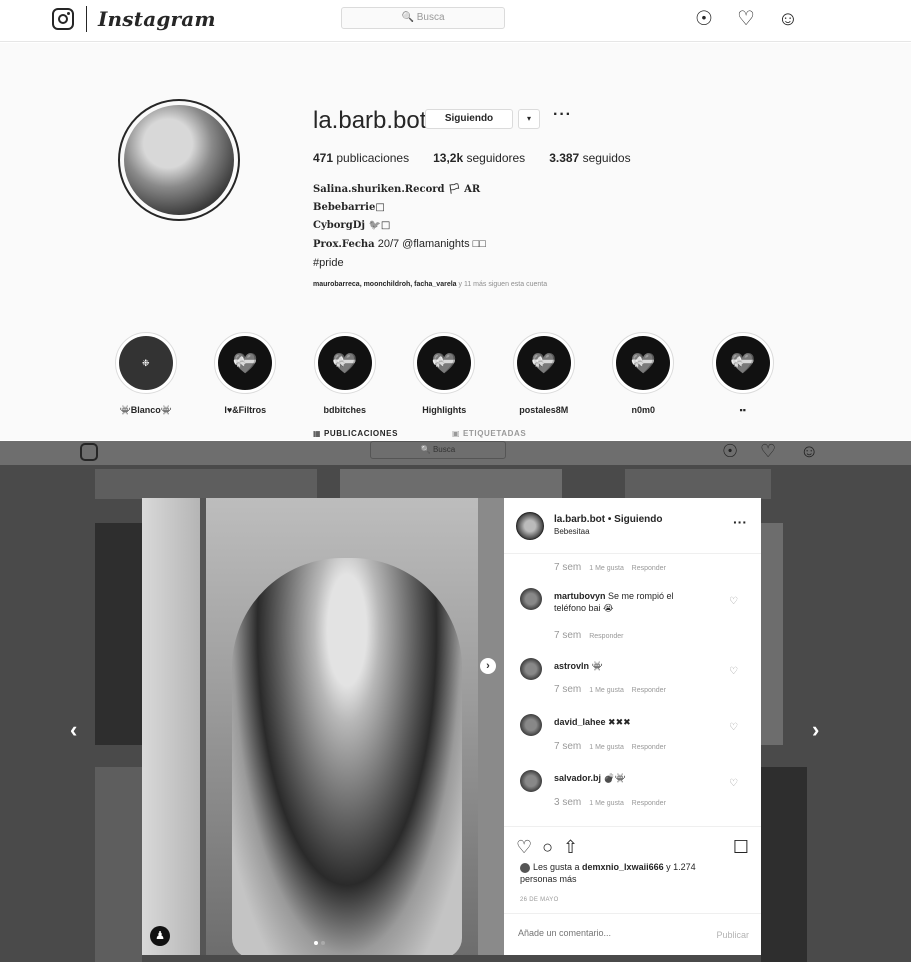 The height and width of the screenshot is (962, 911). What do you see at coordinates (704, 19) in the screenshot?
I see `compass-icon: ☉` at bounding box center [704, 19].